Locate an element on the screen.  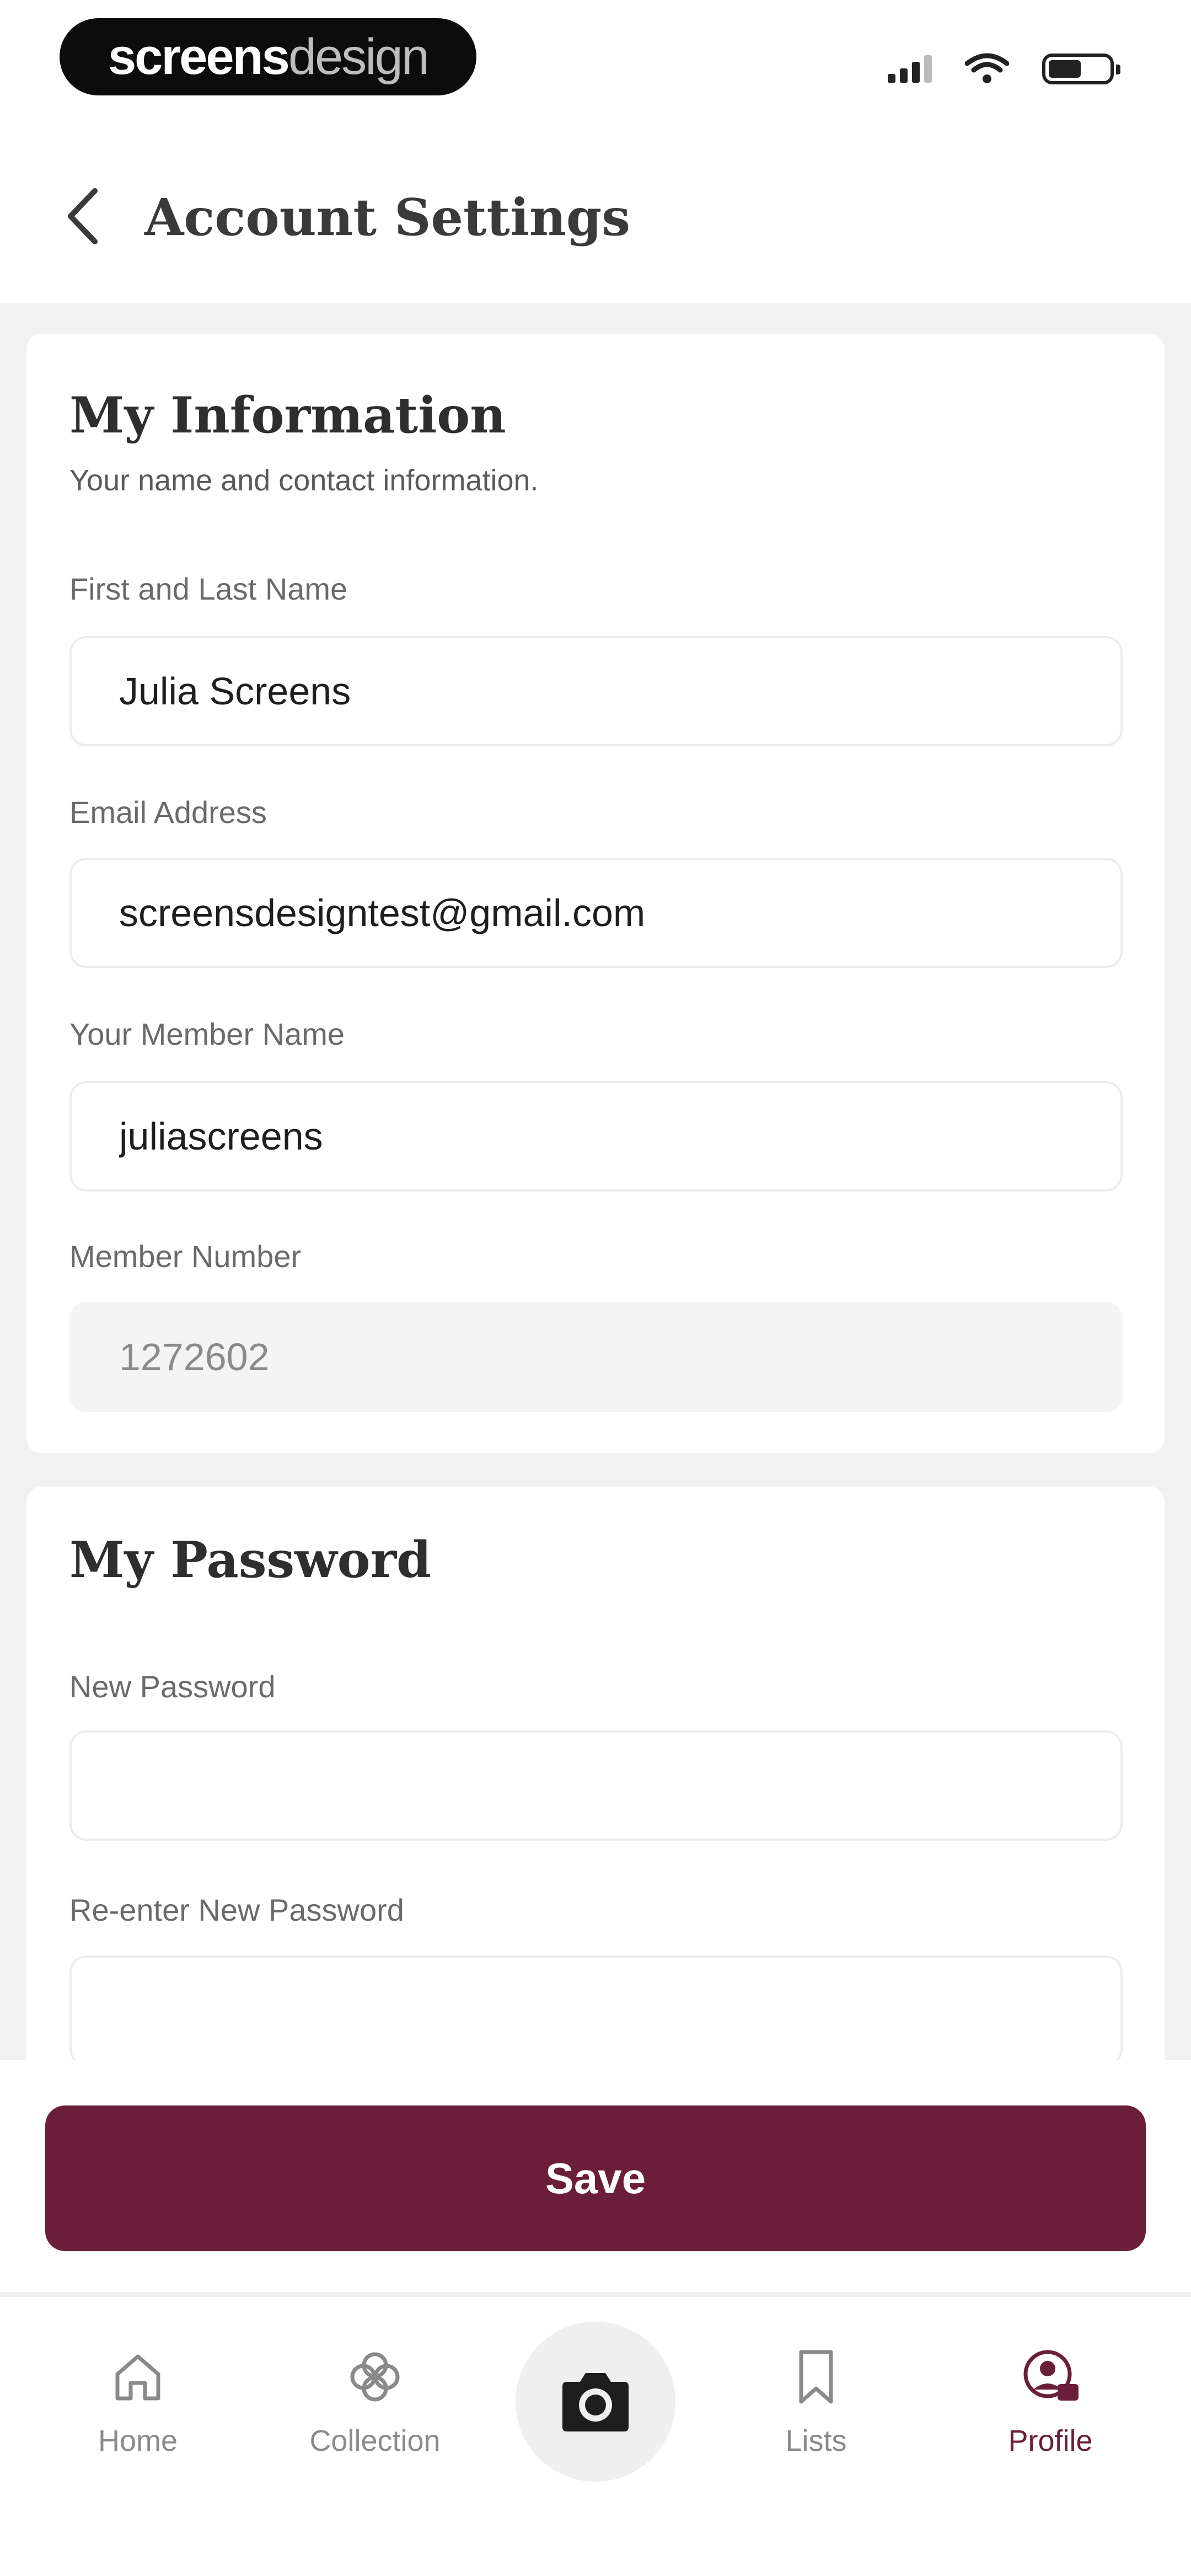
tab-collection-label: Collection is located at coordinates (375, 2440).